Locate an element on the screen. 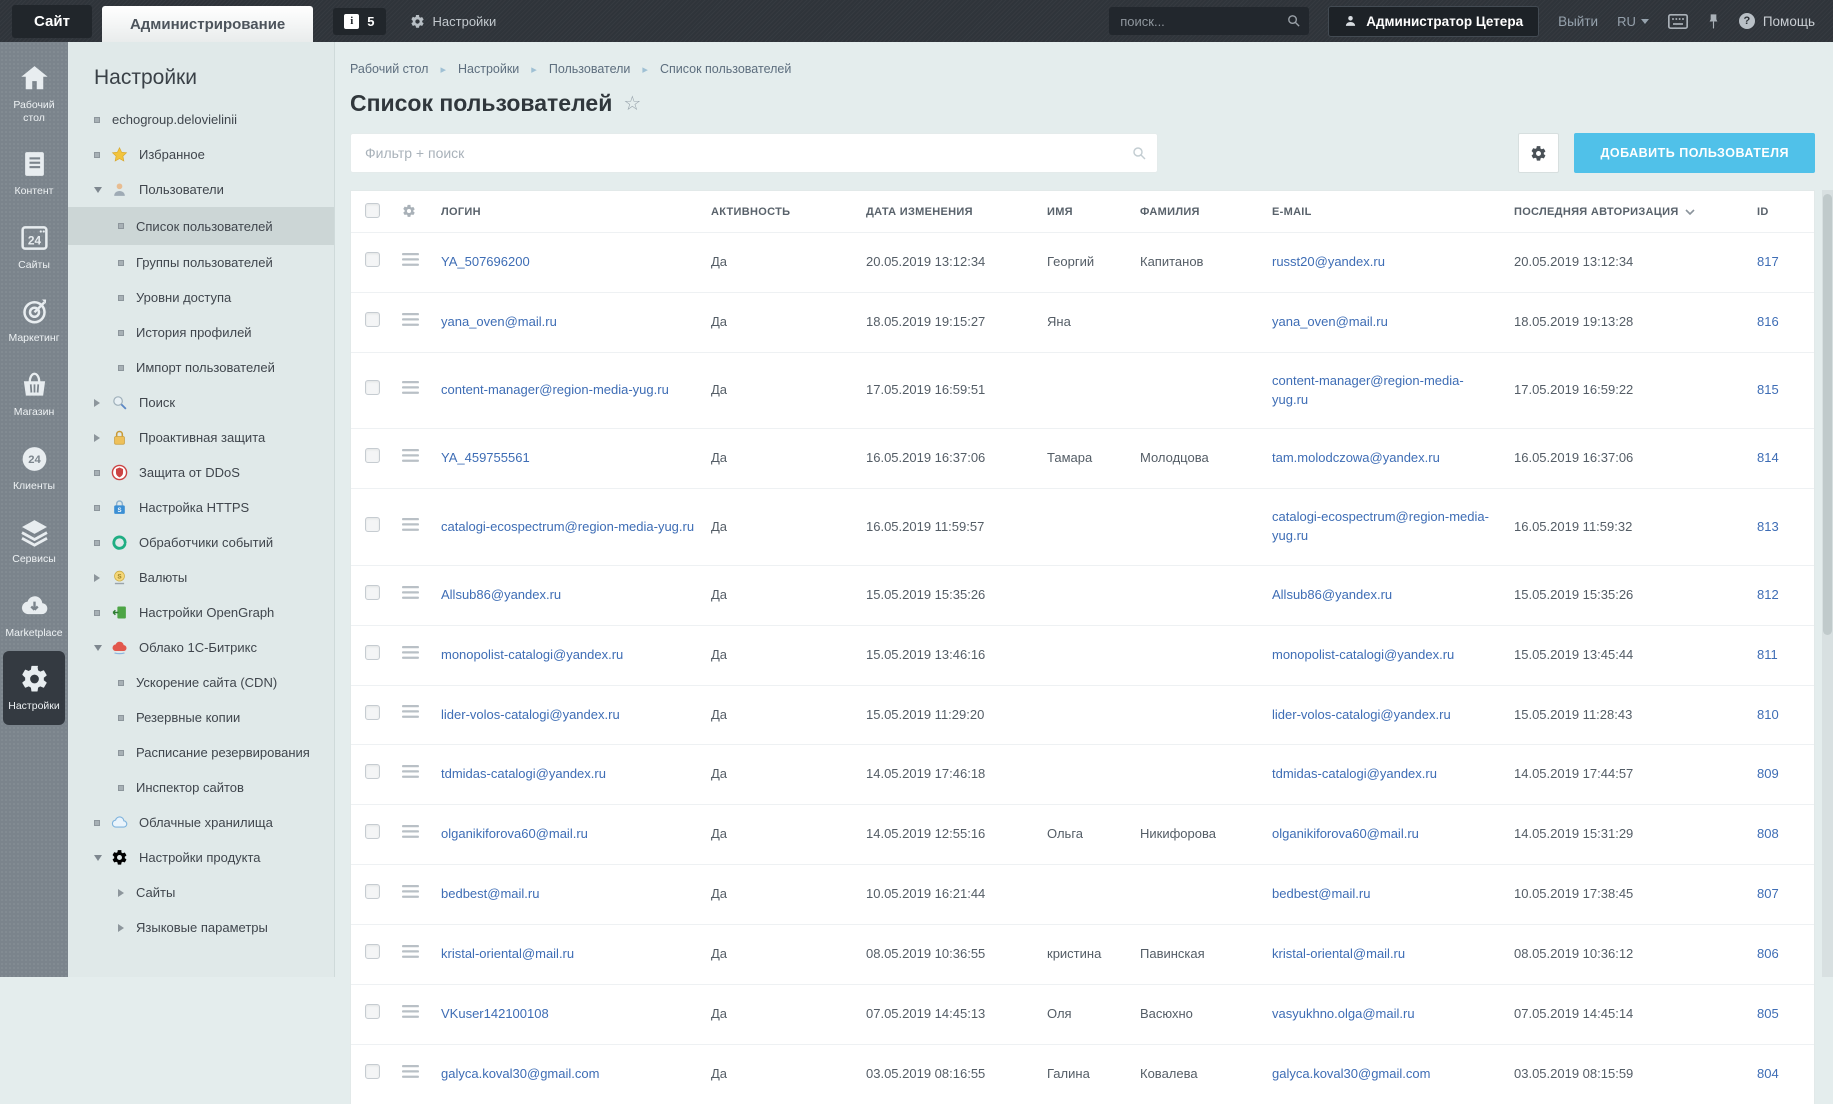  rail-item-store: Магазин is located at coordinates (34, 394).